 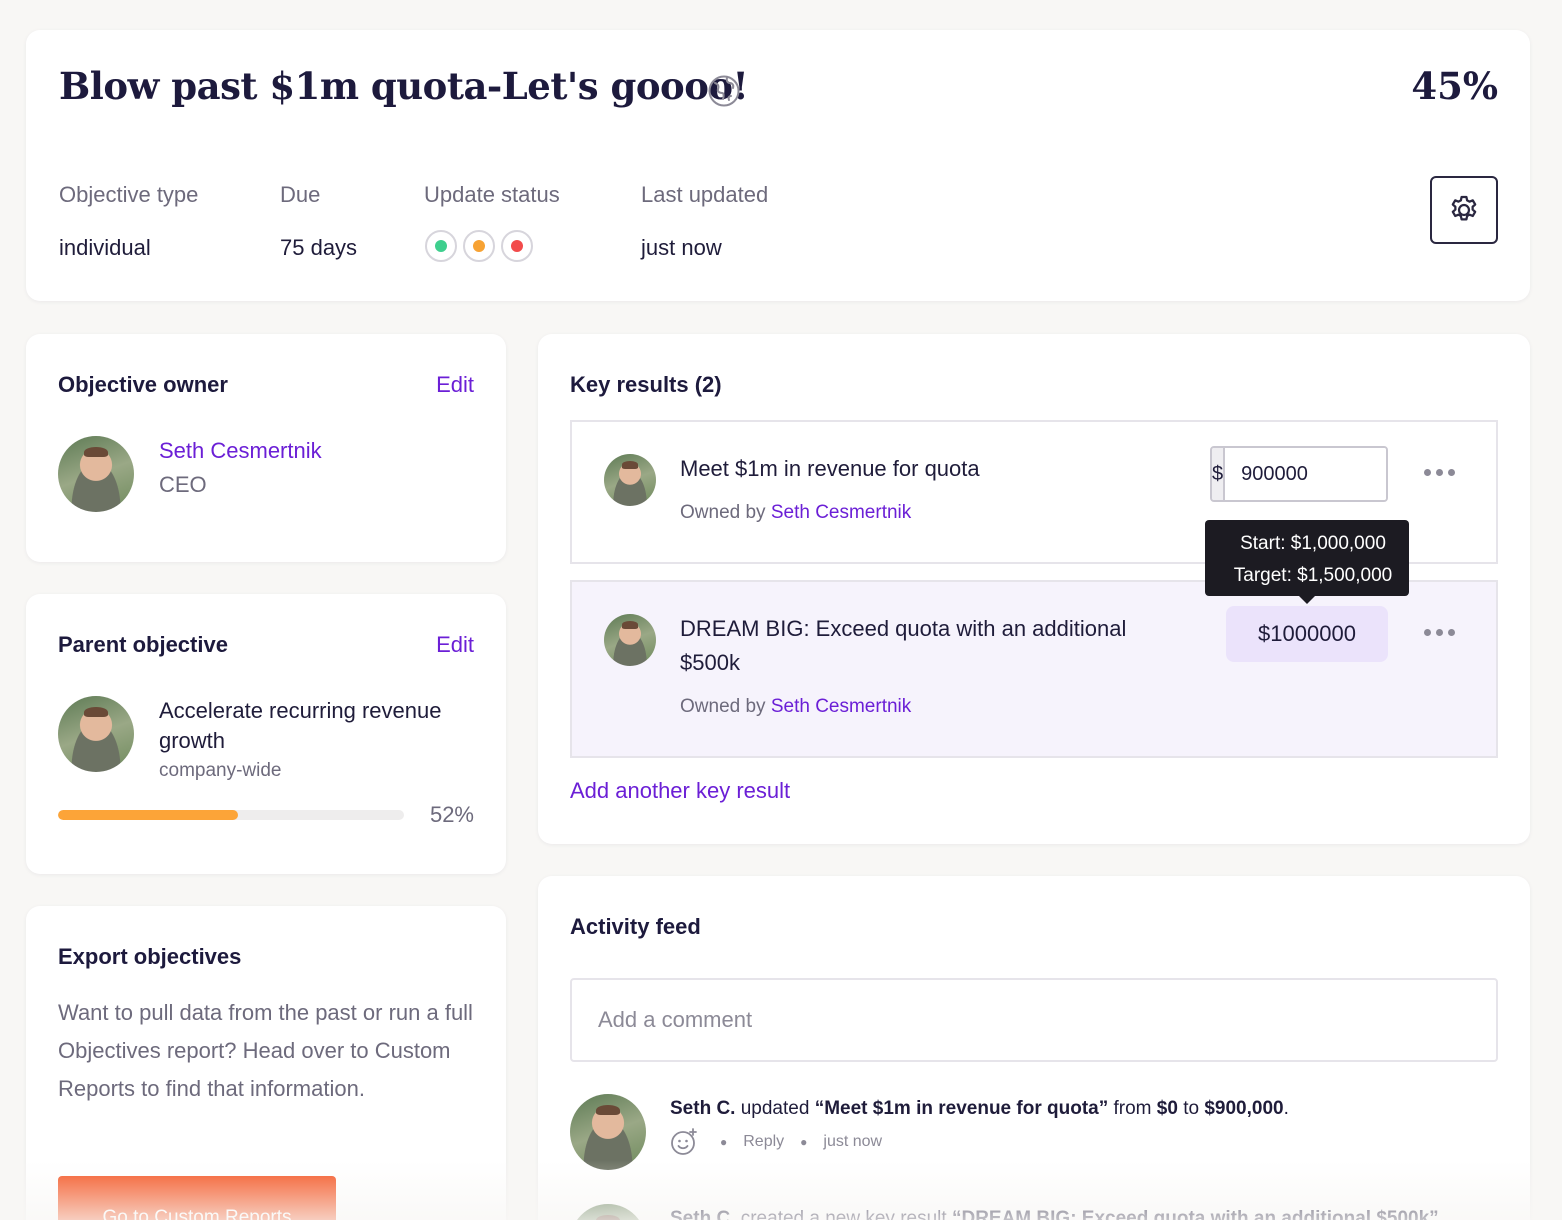 What do you see at coordinates (961, 1108) in the screenshot?
I see `activity-subject: “Meet $1m in revenue for quota”` at bounding box center [961, 1108].